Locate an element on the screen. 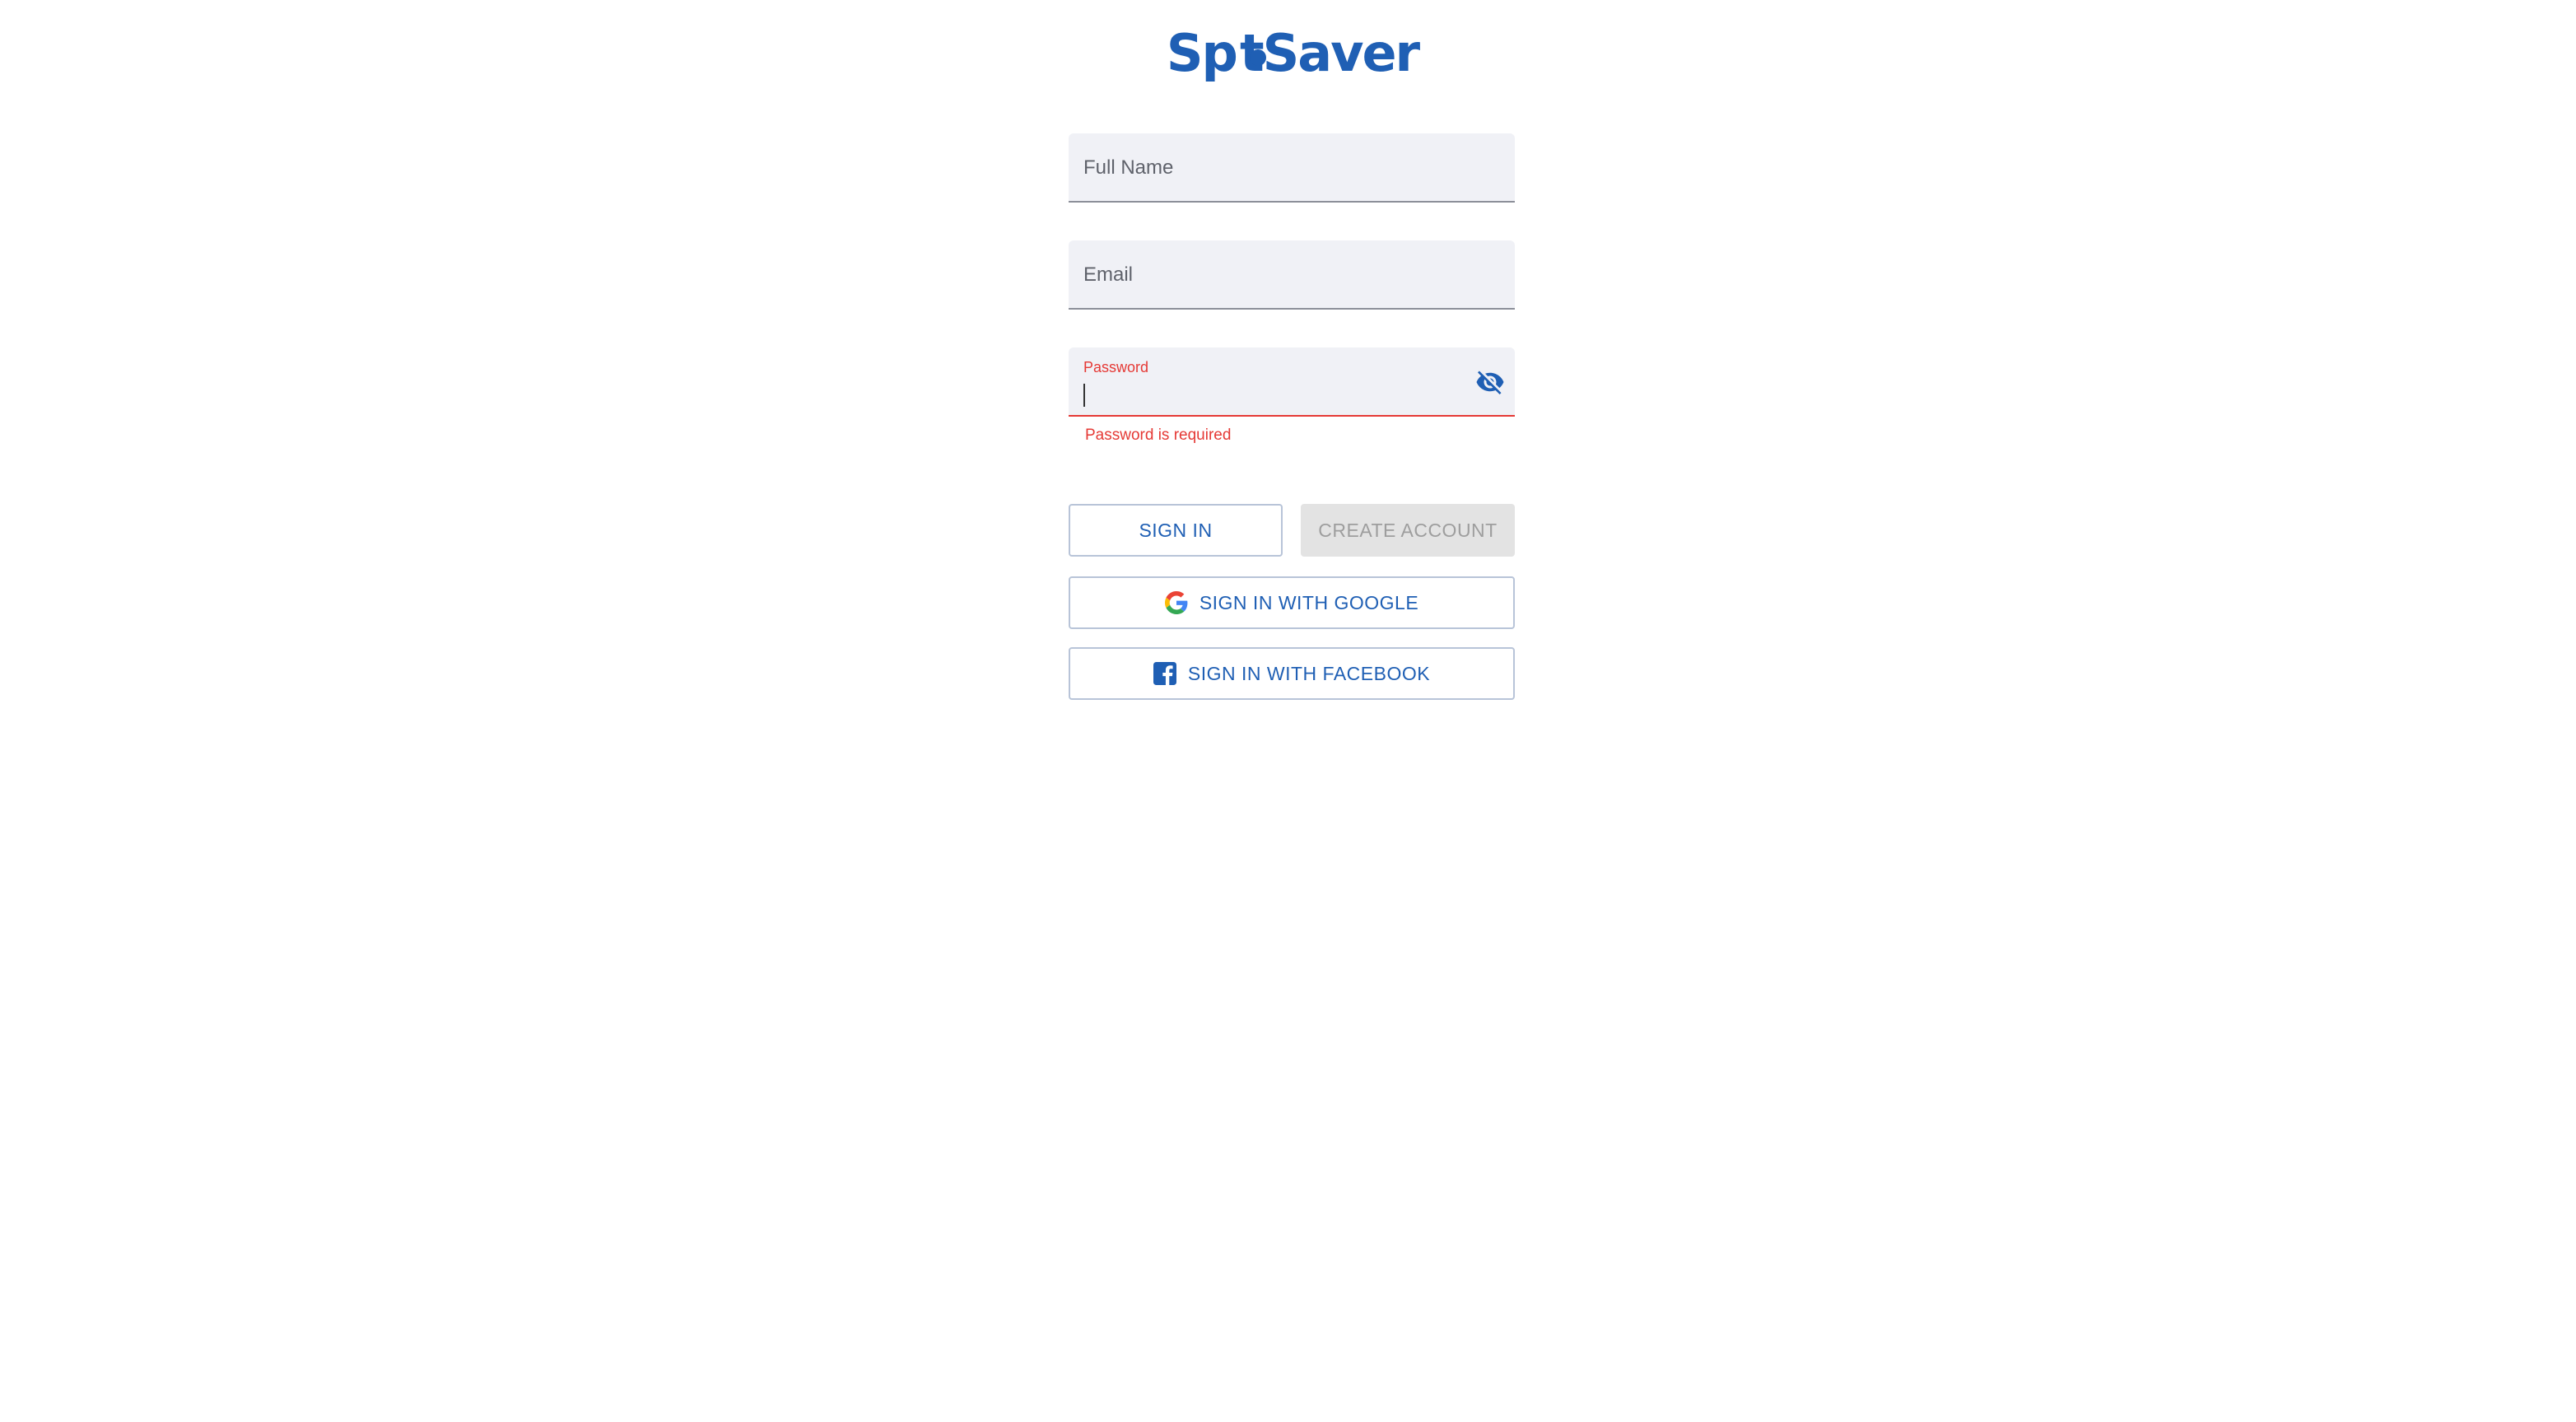 This screenshot has width=2576, height=1422. sign-in-facebook-label: SIGN IN WITH FACEBOOK is located at coordinates (1309, 673).